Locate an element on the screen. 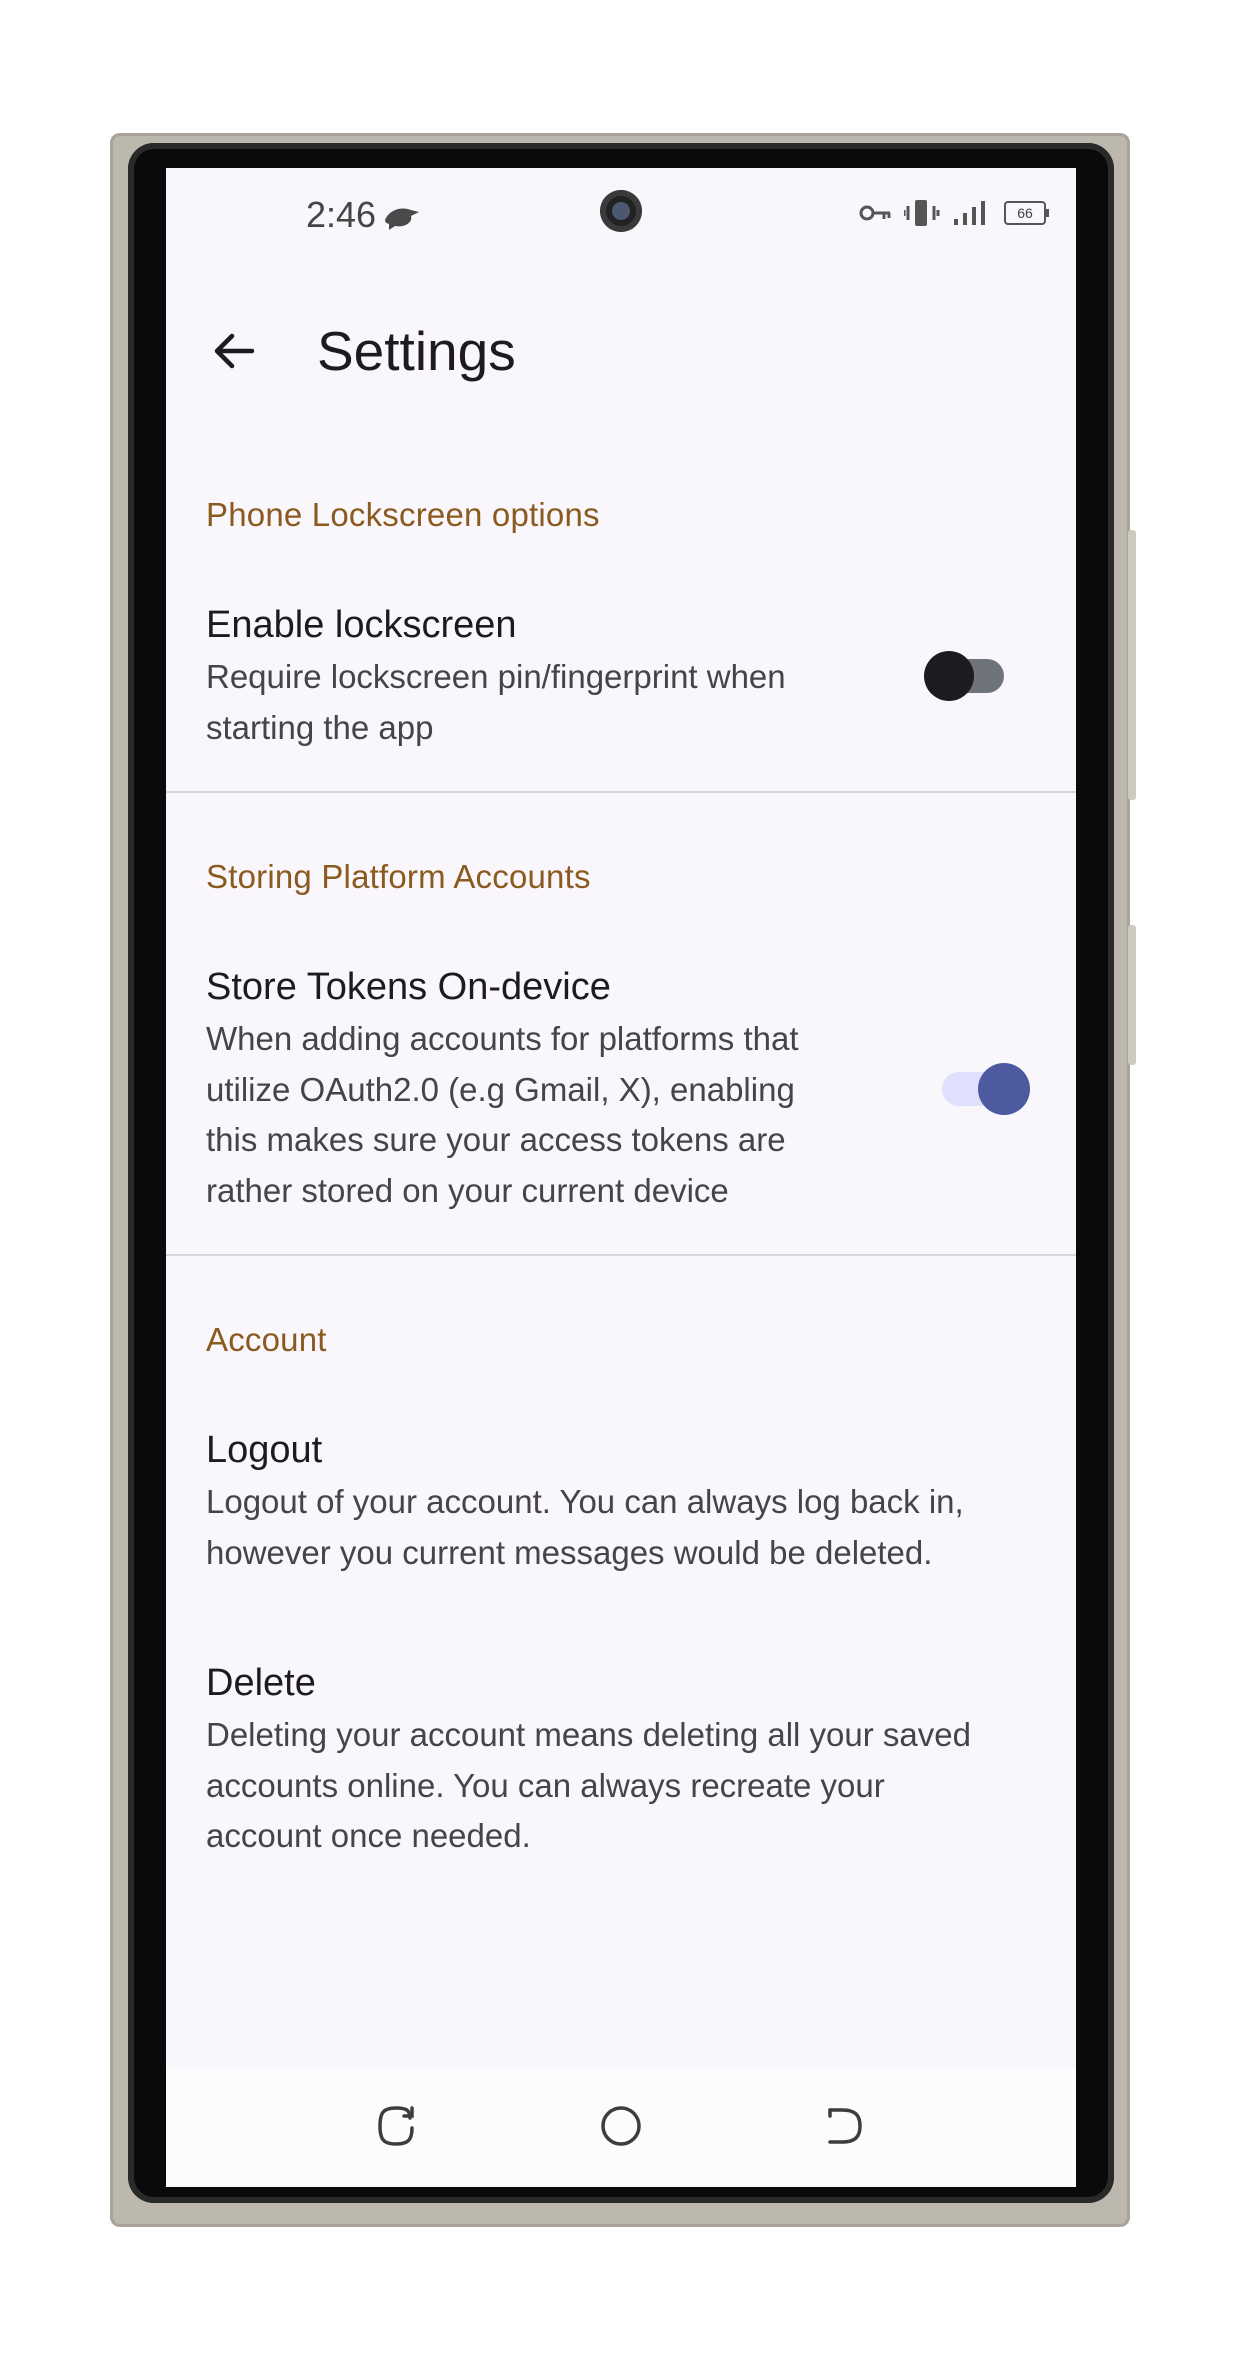 The width and height of the screenshot is (1245, 2359). arrow-back-icon is located at coordinates (234, 351).